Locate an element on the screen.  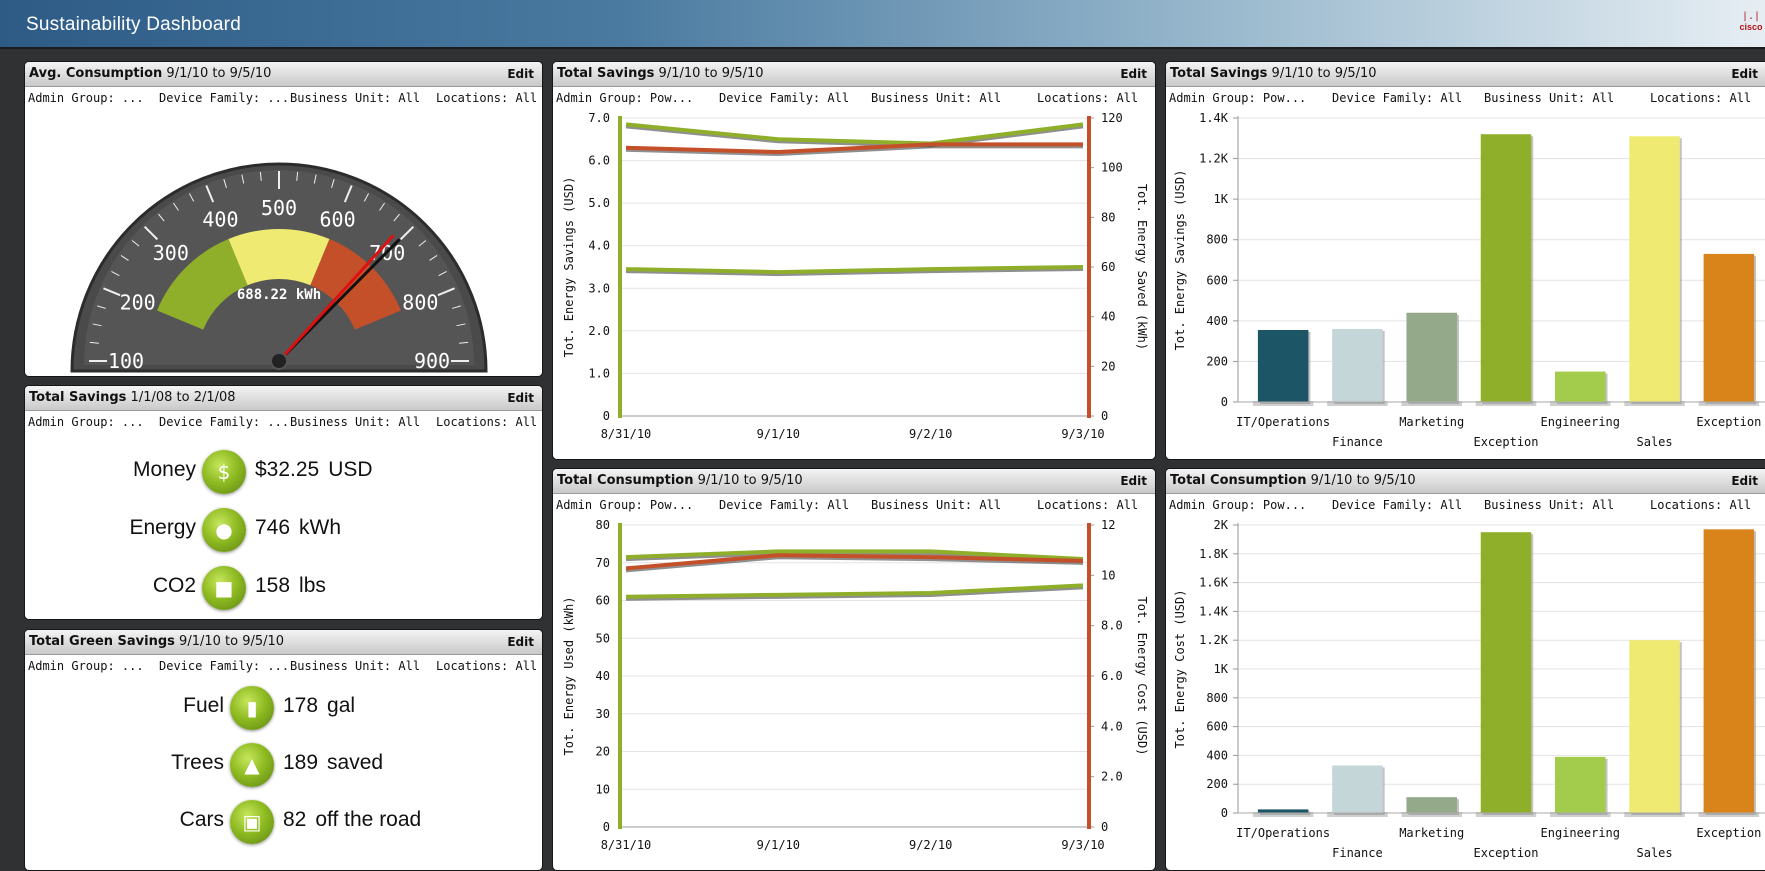
panel-title: Total Savings is located at coordinates (1219, 73).